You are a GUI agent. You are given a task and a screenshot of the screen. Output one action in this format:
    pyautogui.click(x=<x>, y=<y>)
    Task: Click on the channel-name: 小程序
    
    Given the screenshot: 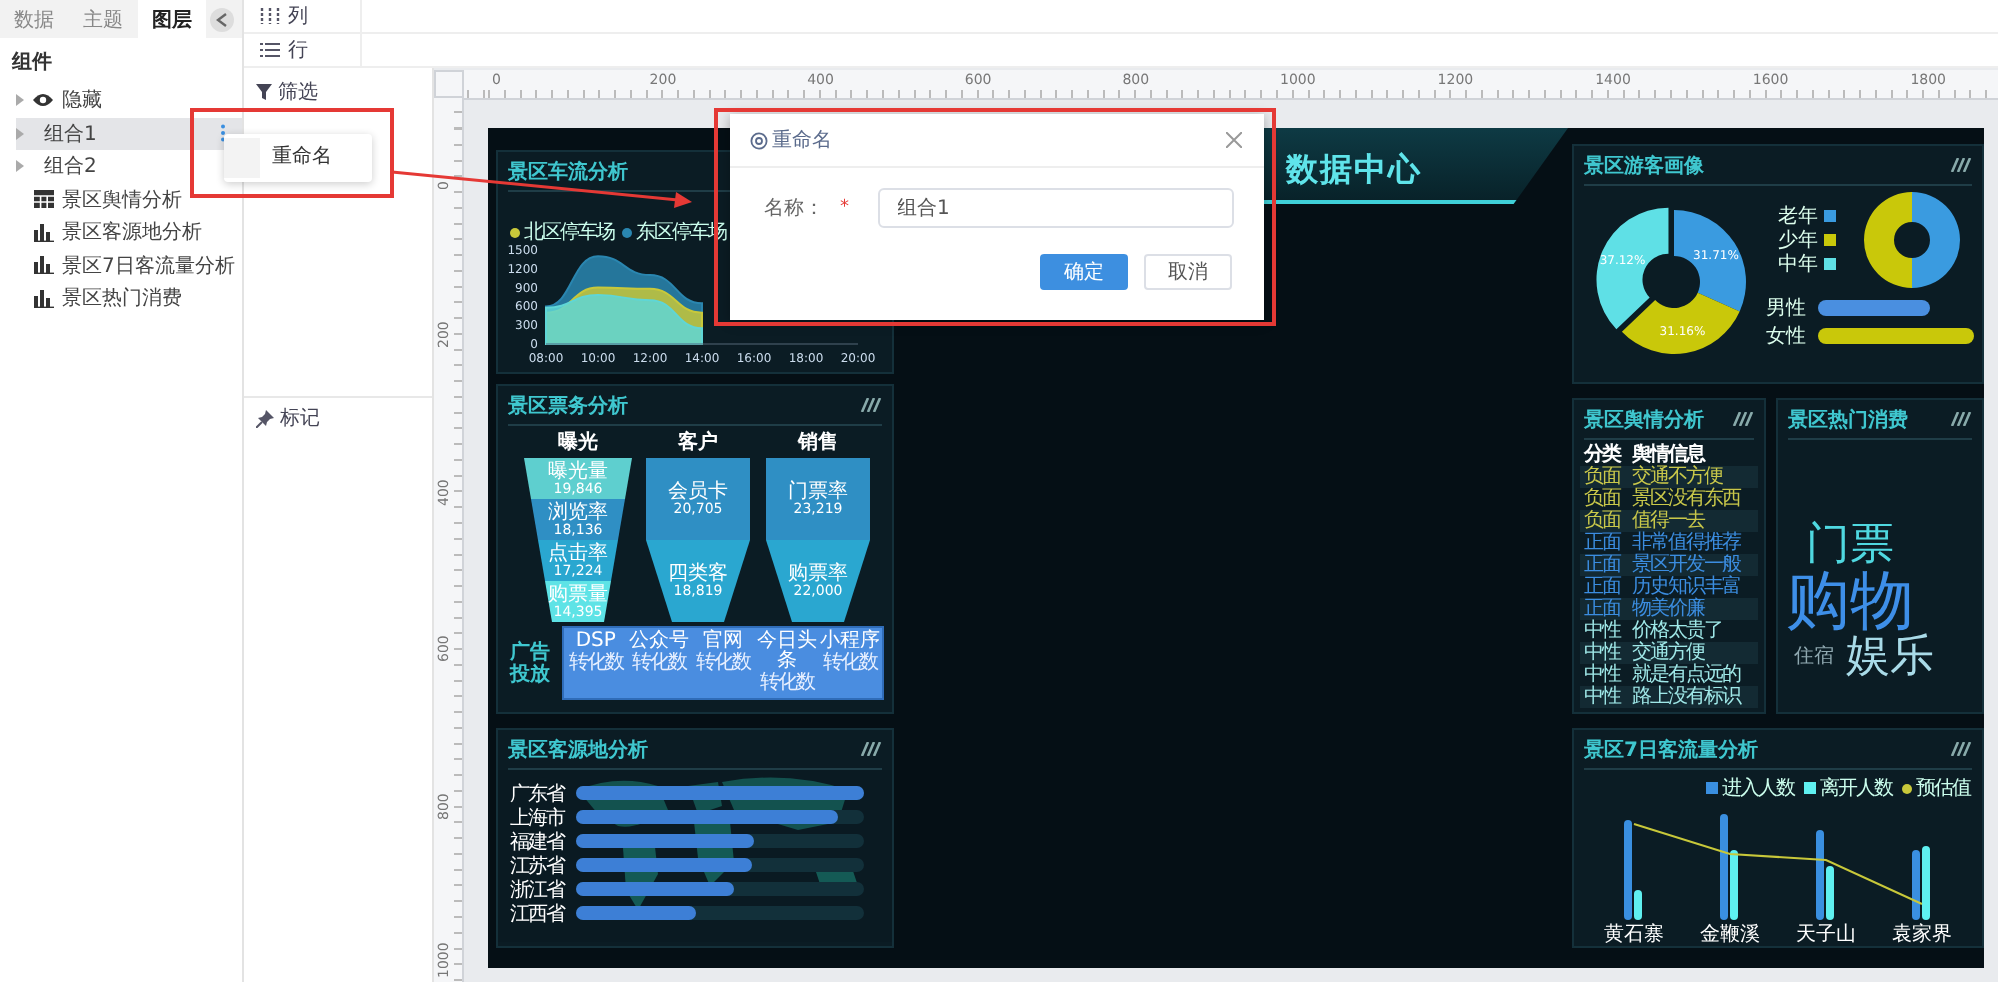 What is the action you would take?
    pyautogui.click(x=850, y=642)
    